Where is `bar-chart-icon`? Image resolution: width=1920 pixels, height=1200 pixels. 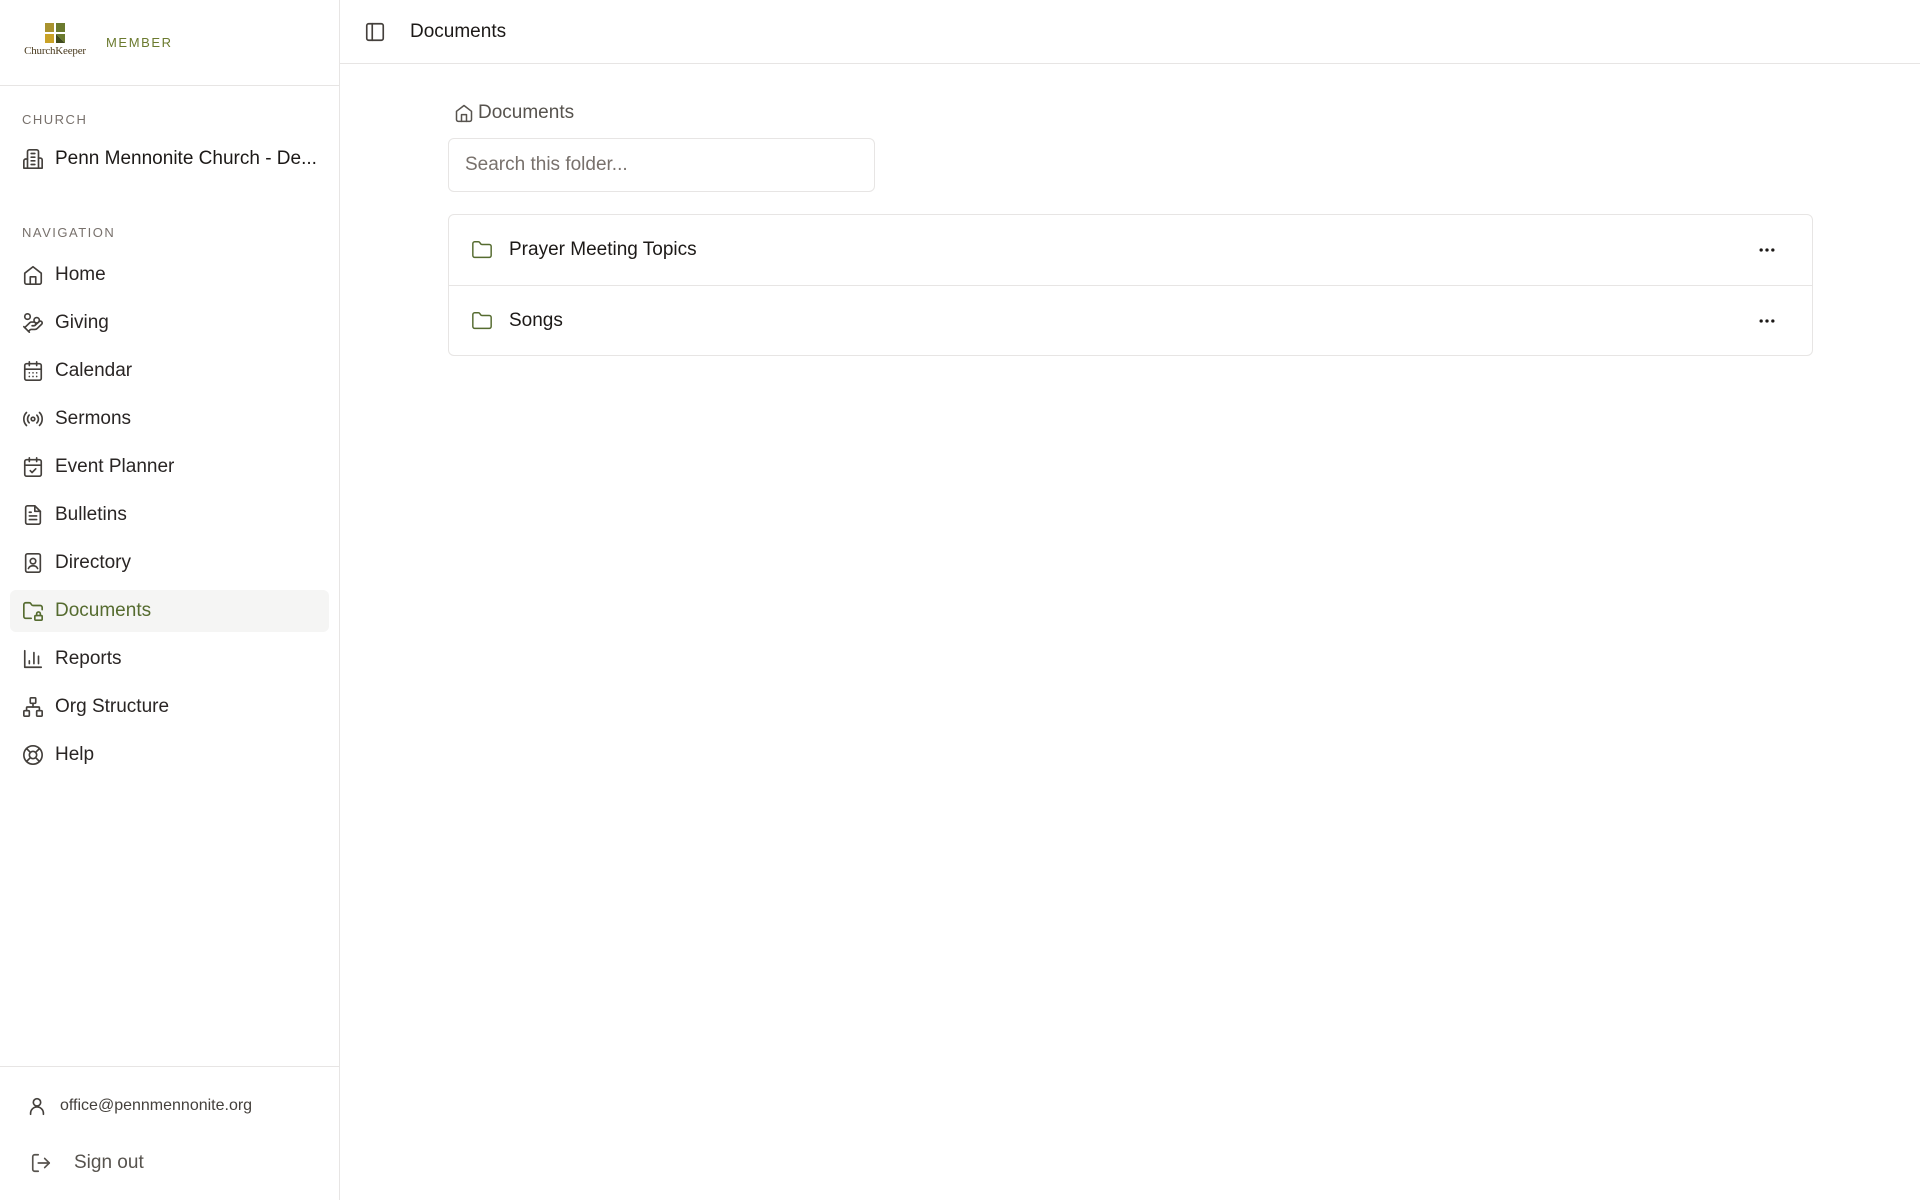
bar-chart-icon is located at coordinates (33, 659).